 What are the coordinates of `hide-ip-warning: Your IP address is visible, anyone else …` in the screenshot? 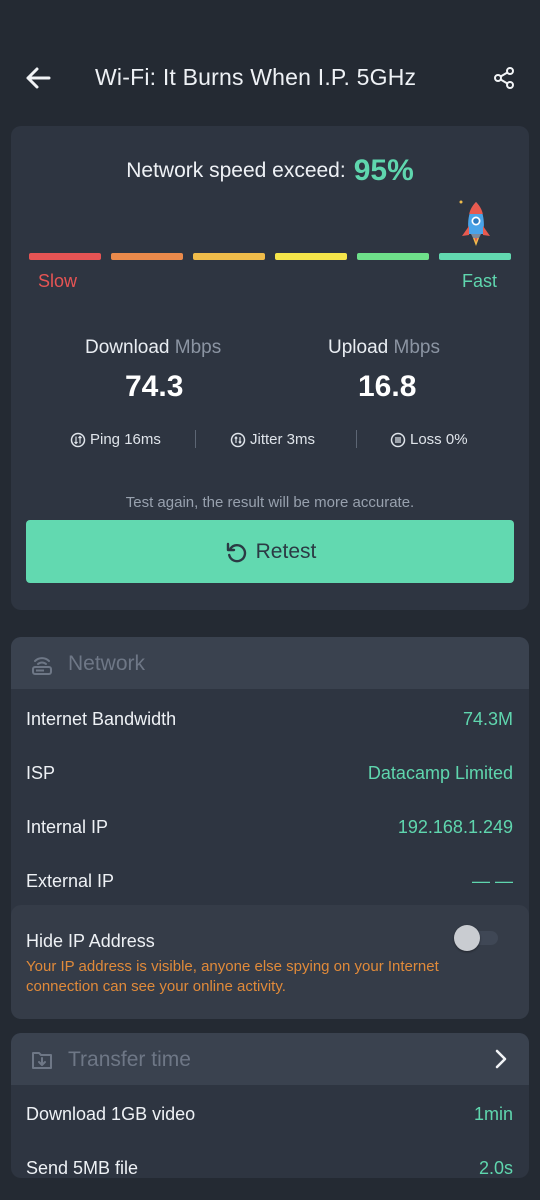 It's located at (232, 976).